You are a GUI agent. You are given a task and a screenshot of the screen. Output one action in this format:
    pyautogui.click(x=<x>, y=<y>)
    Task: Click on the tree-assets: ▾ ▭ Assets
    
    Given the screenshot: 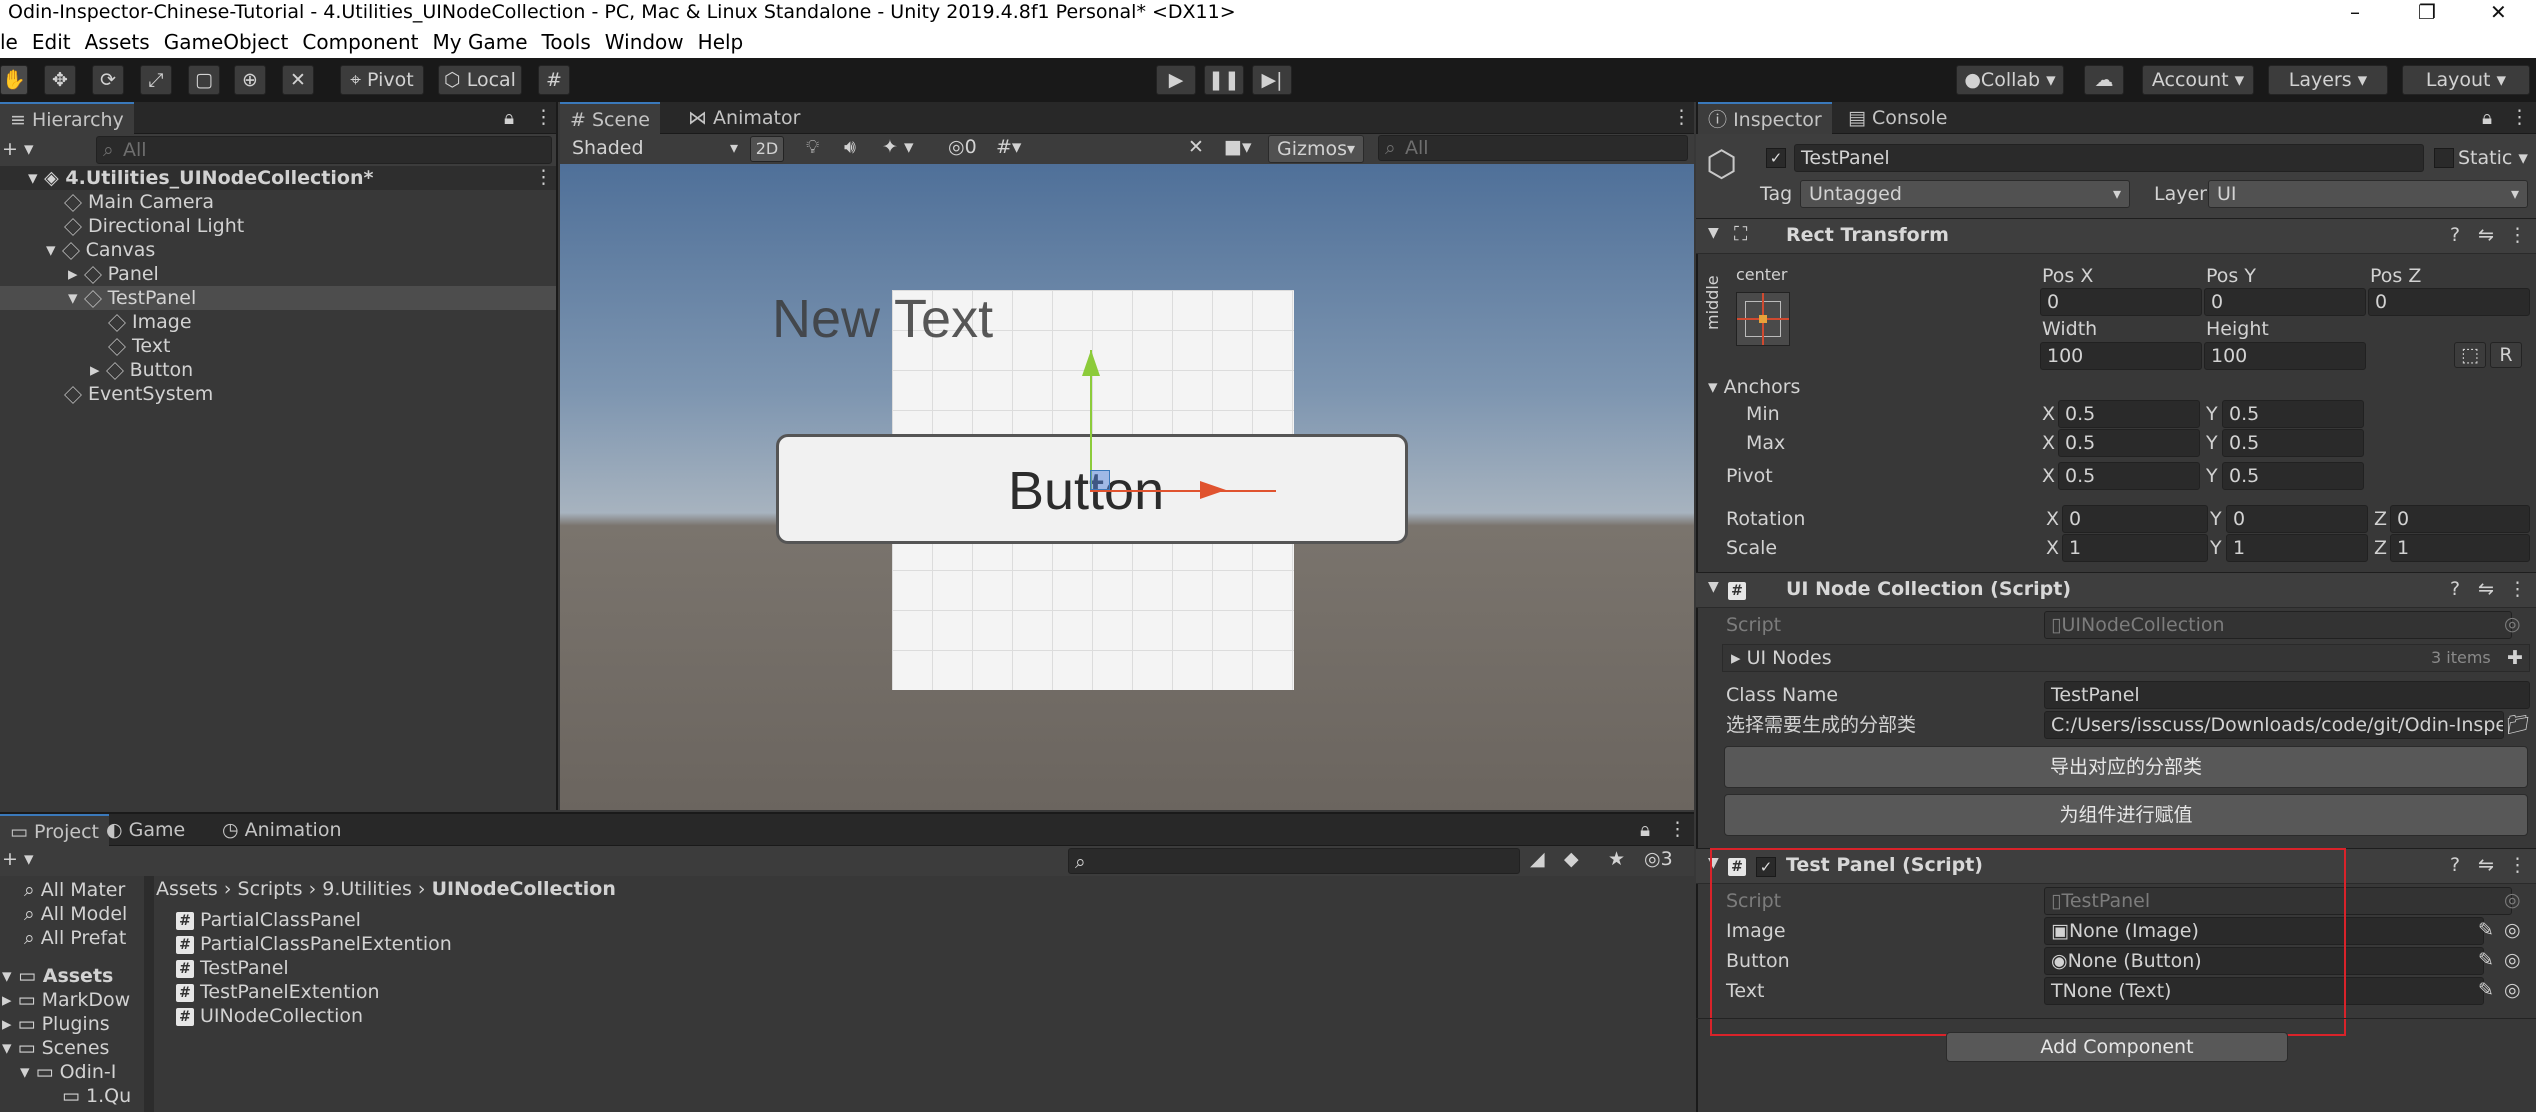 What is the action you would take?
    pyautogui.click(x=57, y=976)
    